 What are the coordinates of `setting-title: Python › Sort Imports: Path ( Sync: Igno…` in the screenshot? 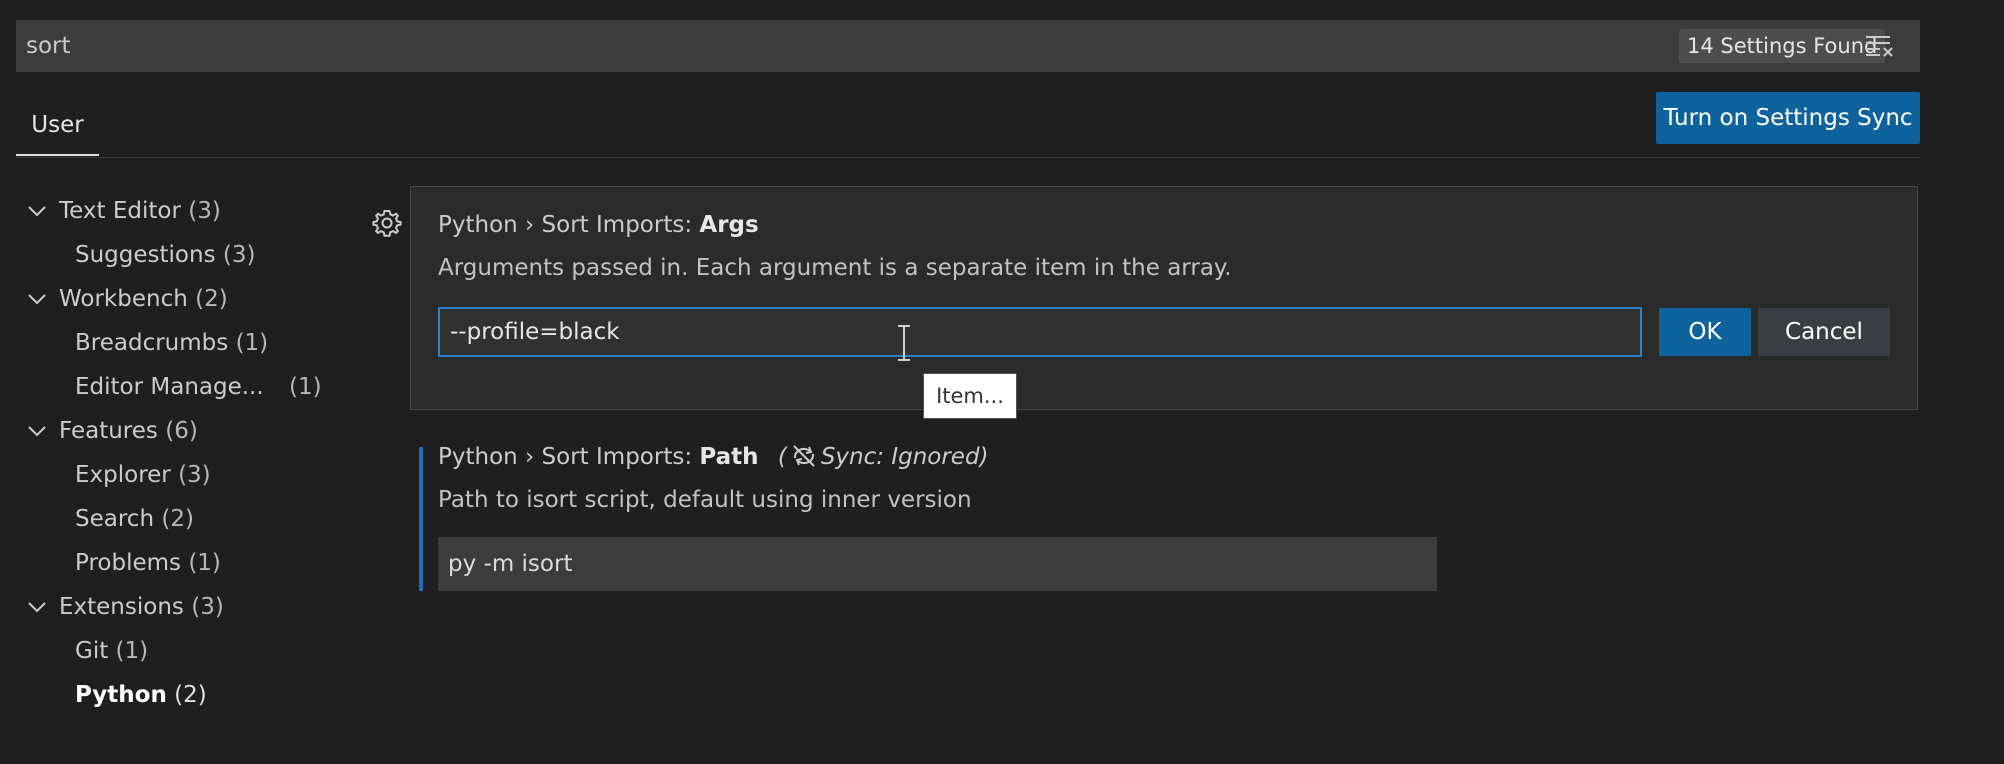 It's located at (713, 457).